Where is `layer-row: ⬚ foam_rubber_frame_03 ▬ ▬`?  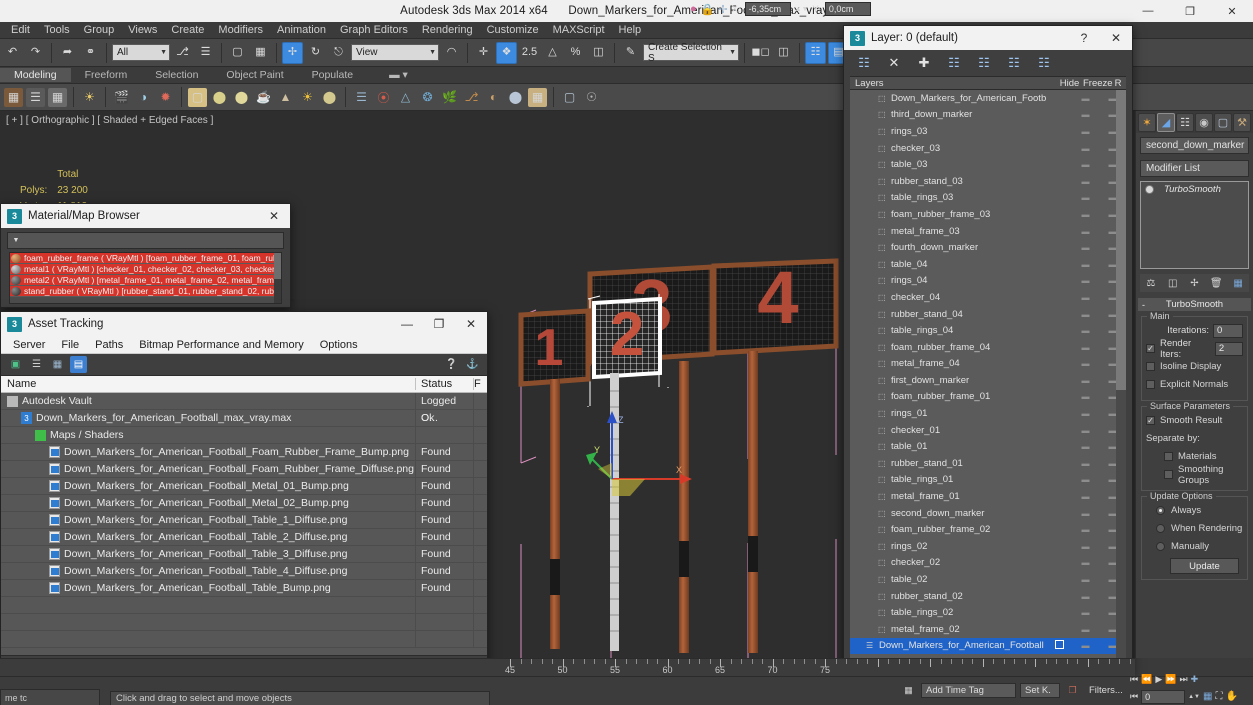
layer-row: ⬚ foam_rubber_frame_03 ▬ ▬ is located at coordinates (988, 214).